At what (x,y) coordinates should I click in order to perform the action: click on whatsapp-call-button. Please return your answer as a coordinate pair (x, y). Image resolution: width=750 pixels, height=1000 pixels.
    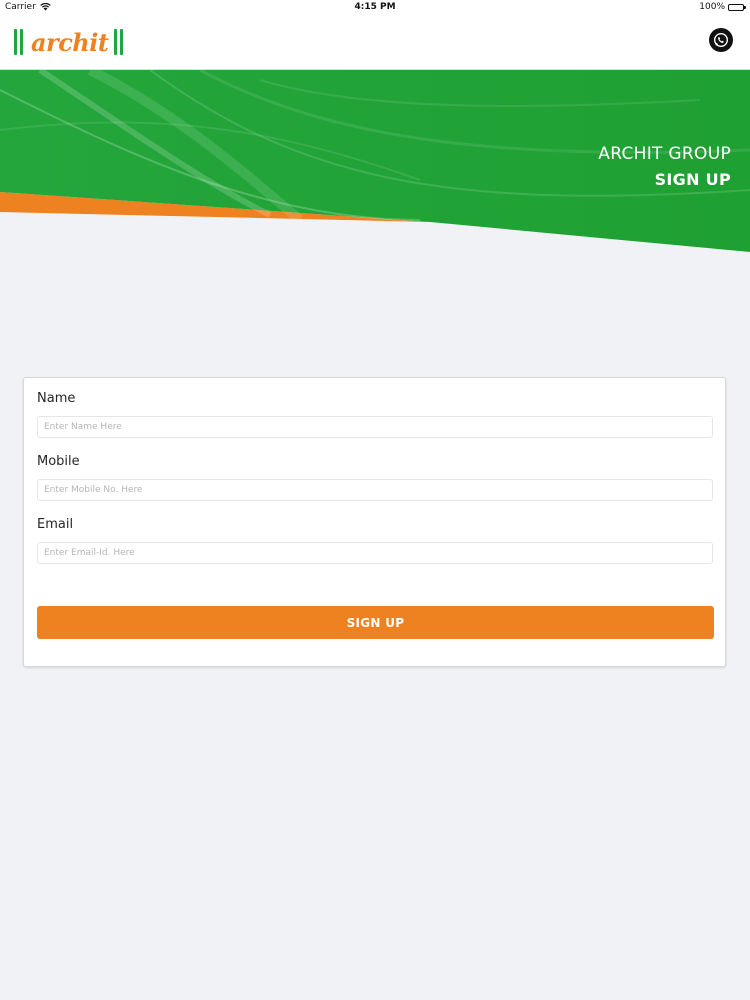
    Looking at the image, I should click on (721, 40).